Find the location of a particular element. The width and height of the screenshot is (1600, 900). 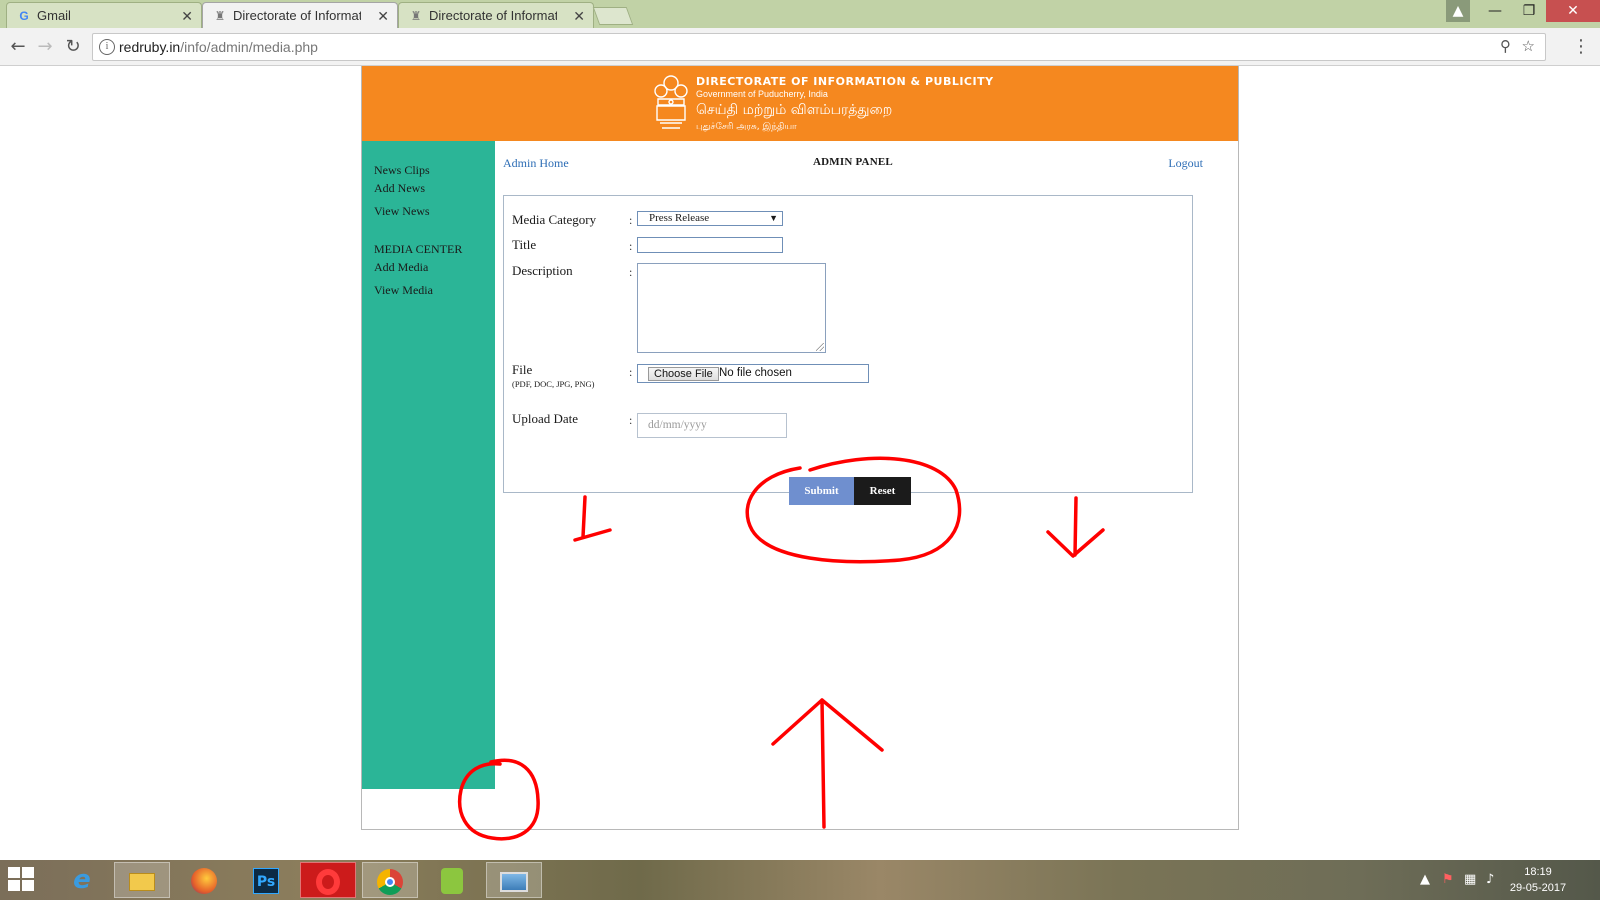

network-icon: ▦ is located at coordinates (1470, 879).